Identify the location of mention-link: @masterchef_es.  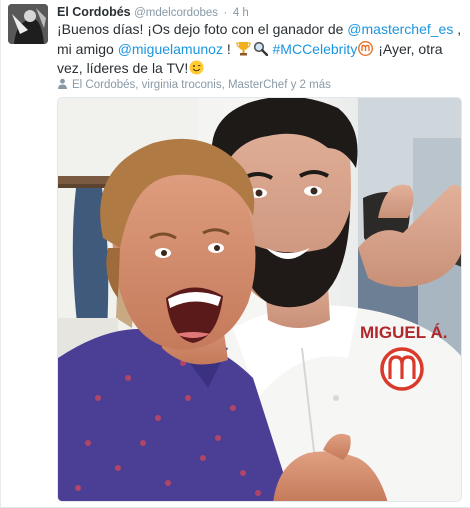
(400, 29).